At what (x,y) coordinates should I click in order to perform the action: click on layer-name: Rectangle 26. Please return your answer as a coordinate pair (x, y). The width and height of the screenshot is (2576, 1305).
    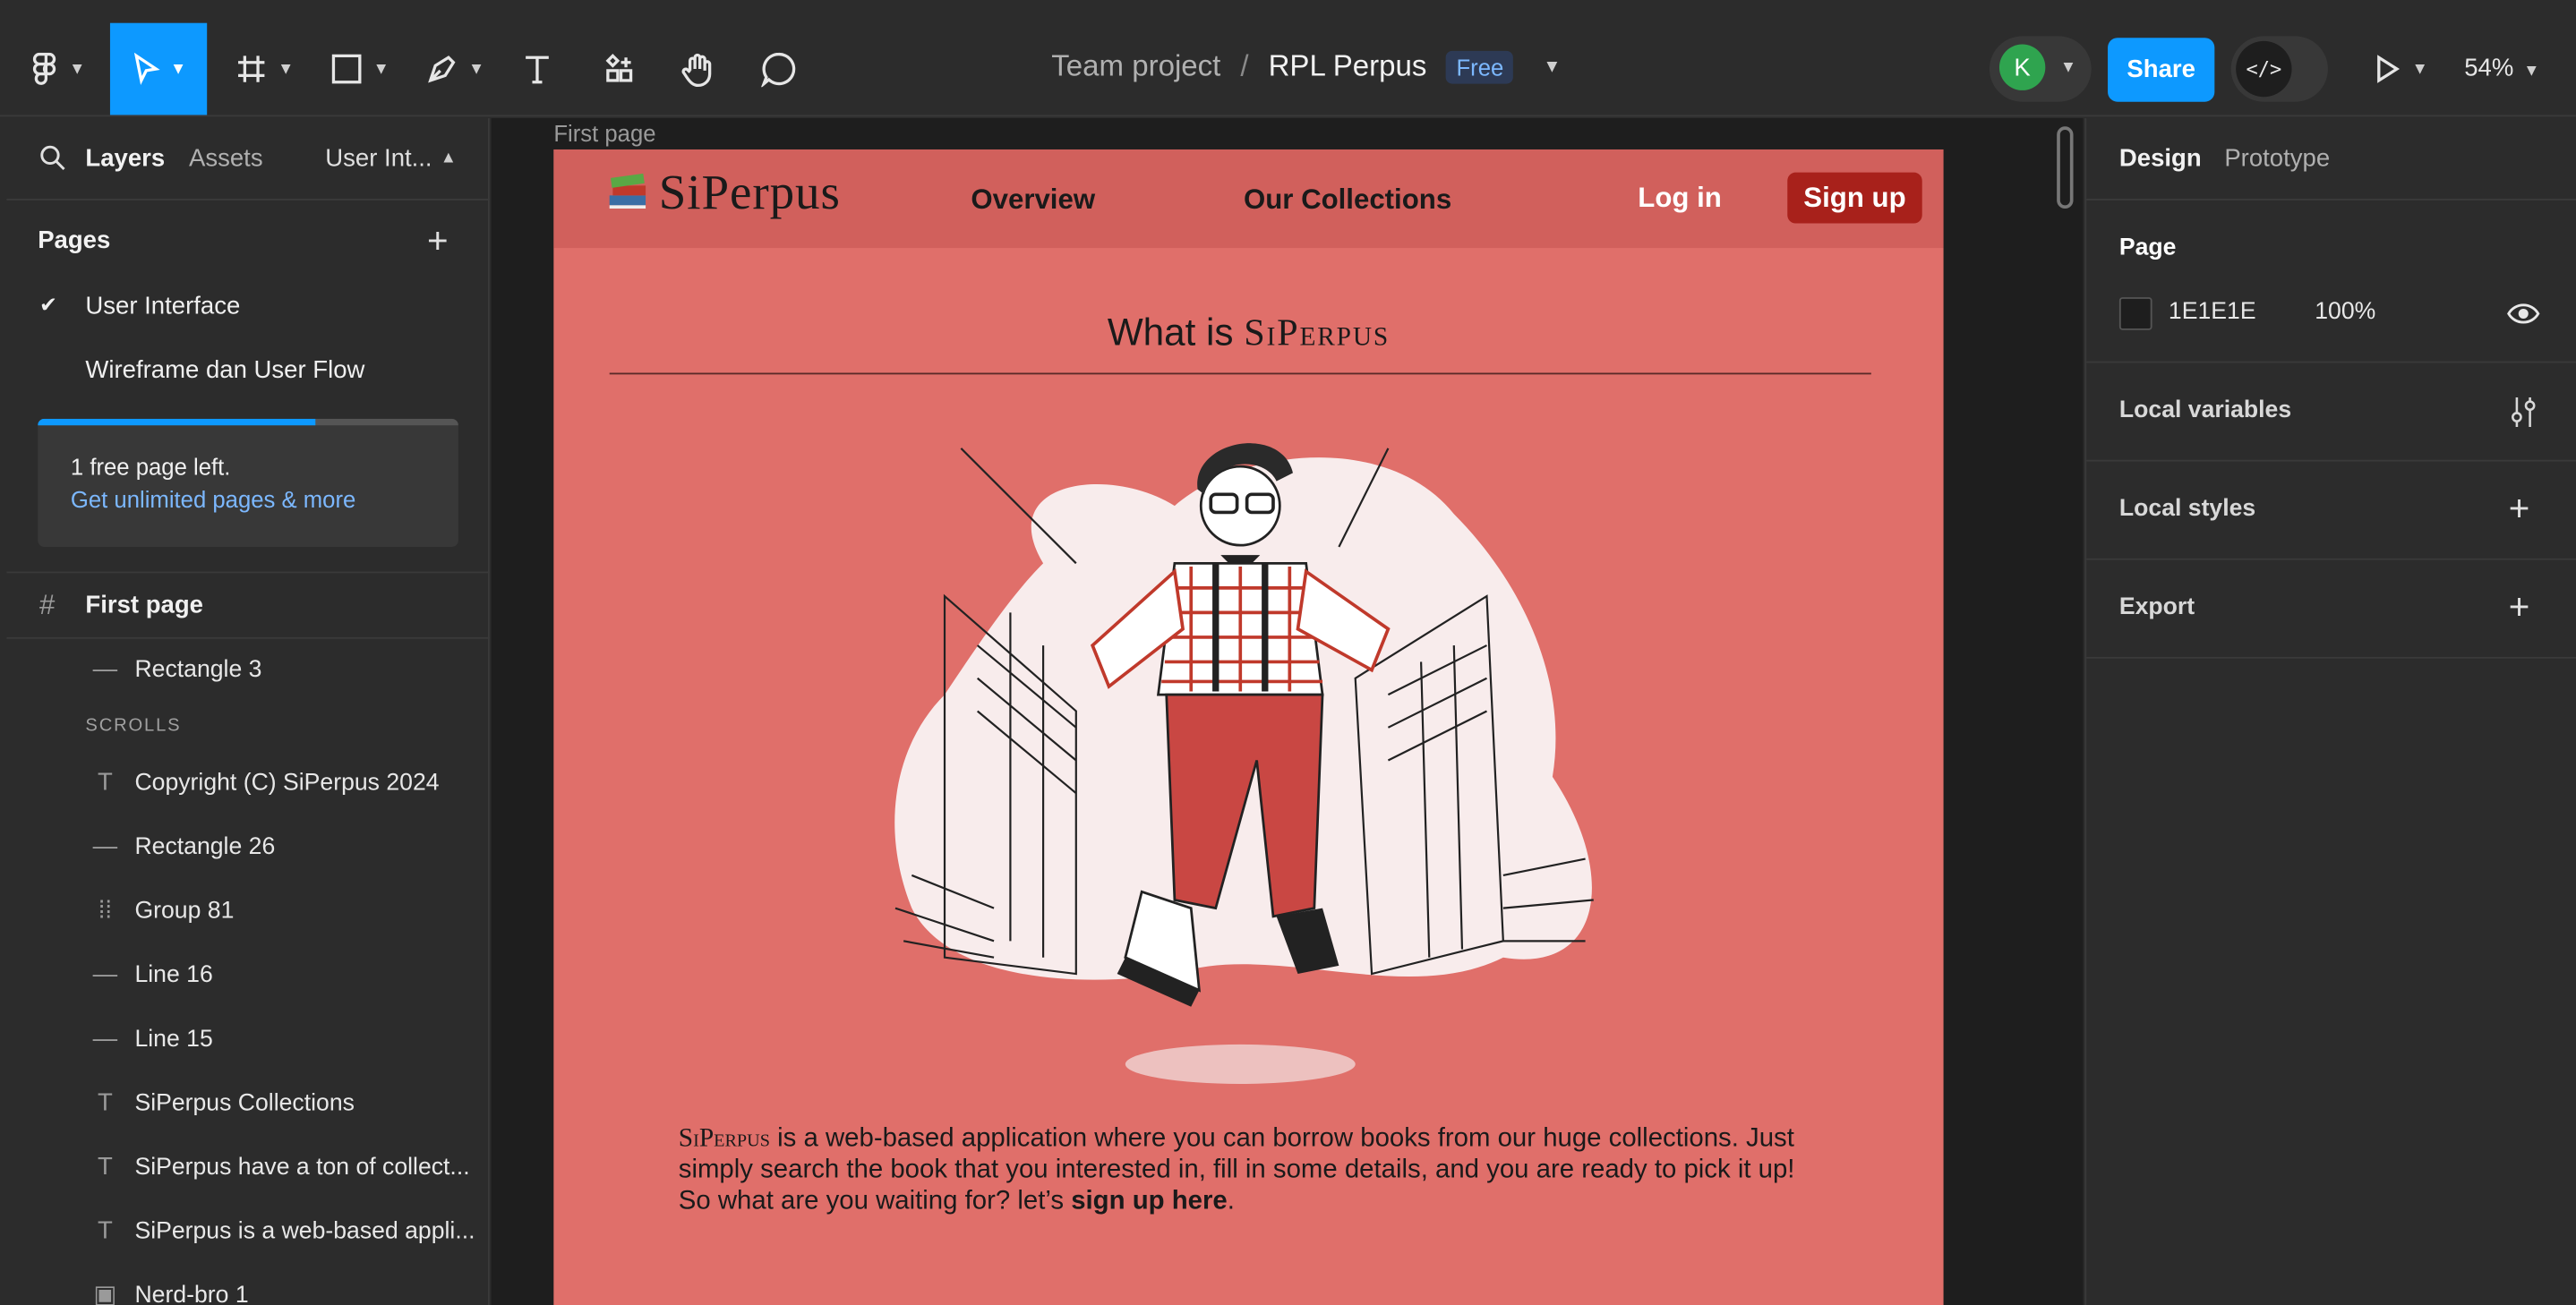
    Looking at the image, I should click on (205, 847).